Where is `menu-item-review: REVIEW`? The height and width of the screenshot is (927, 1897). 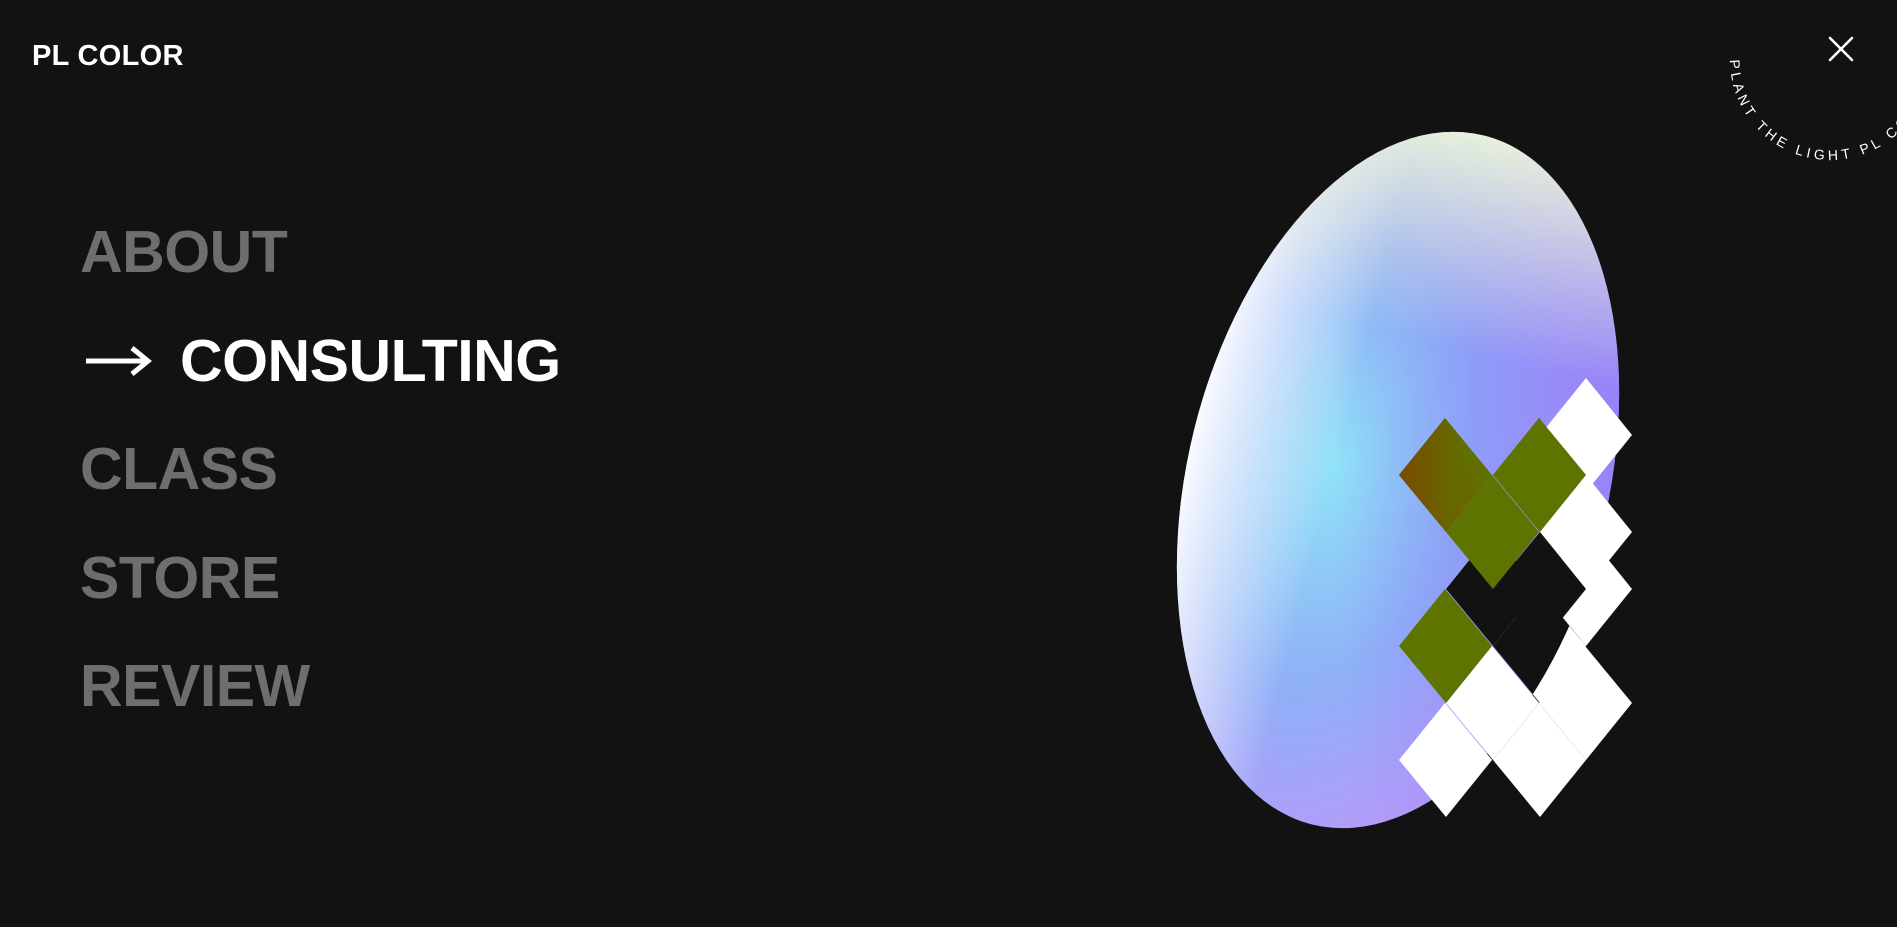 menu-item-review: REVIEW is located at coordinates (320, 686).